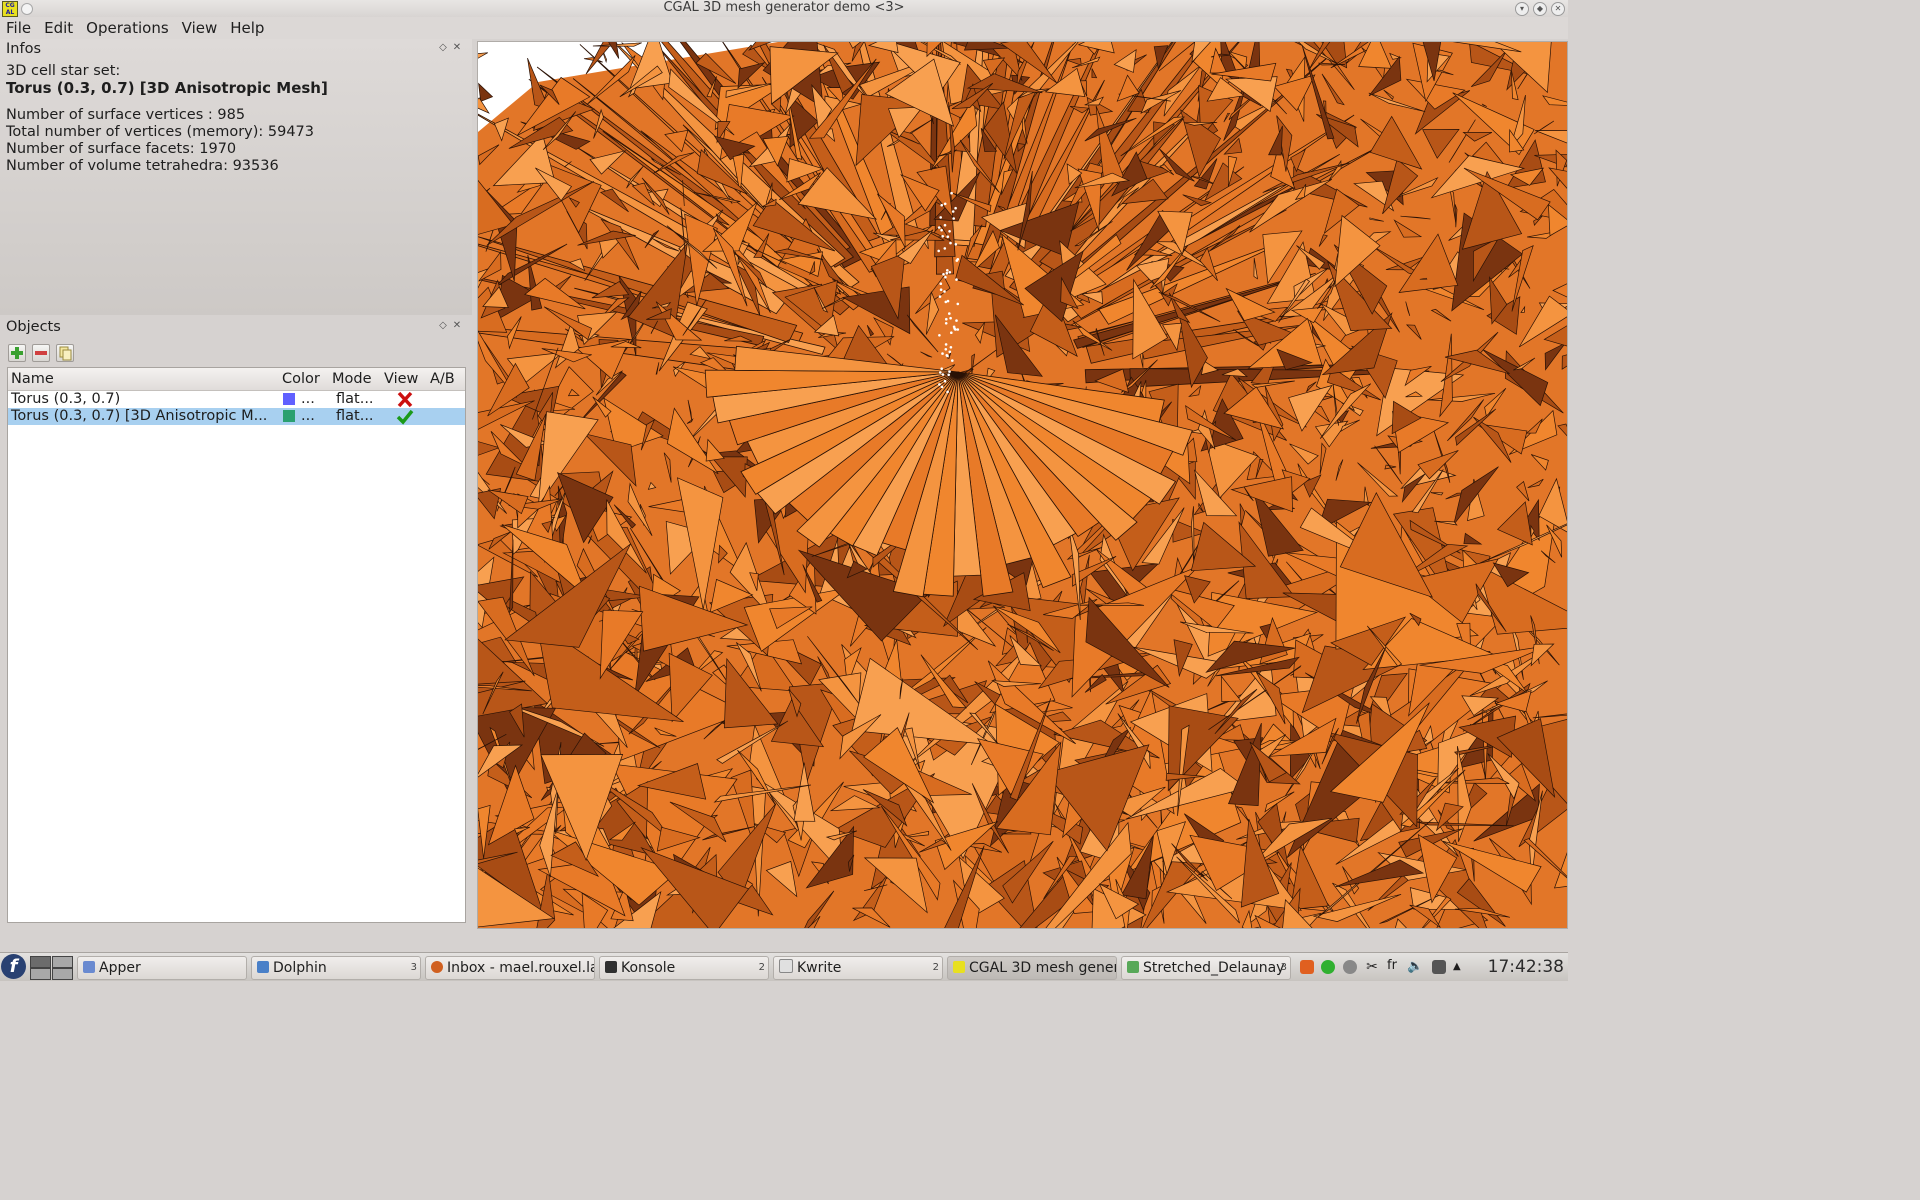  I want to click on thunderbird-icon, so click(437, 967).